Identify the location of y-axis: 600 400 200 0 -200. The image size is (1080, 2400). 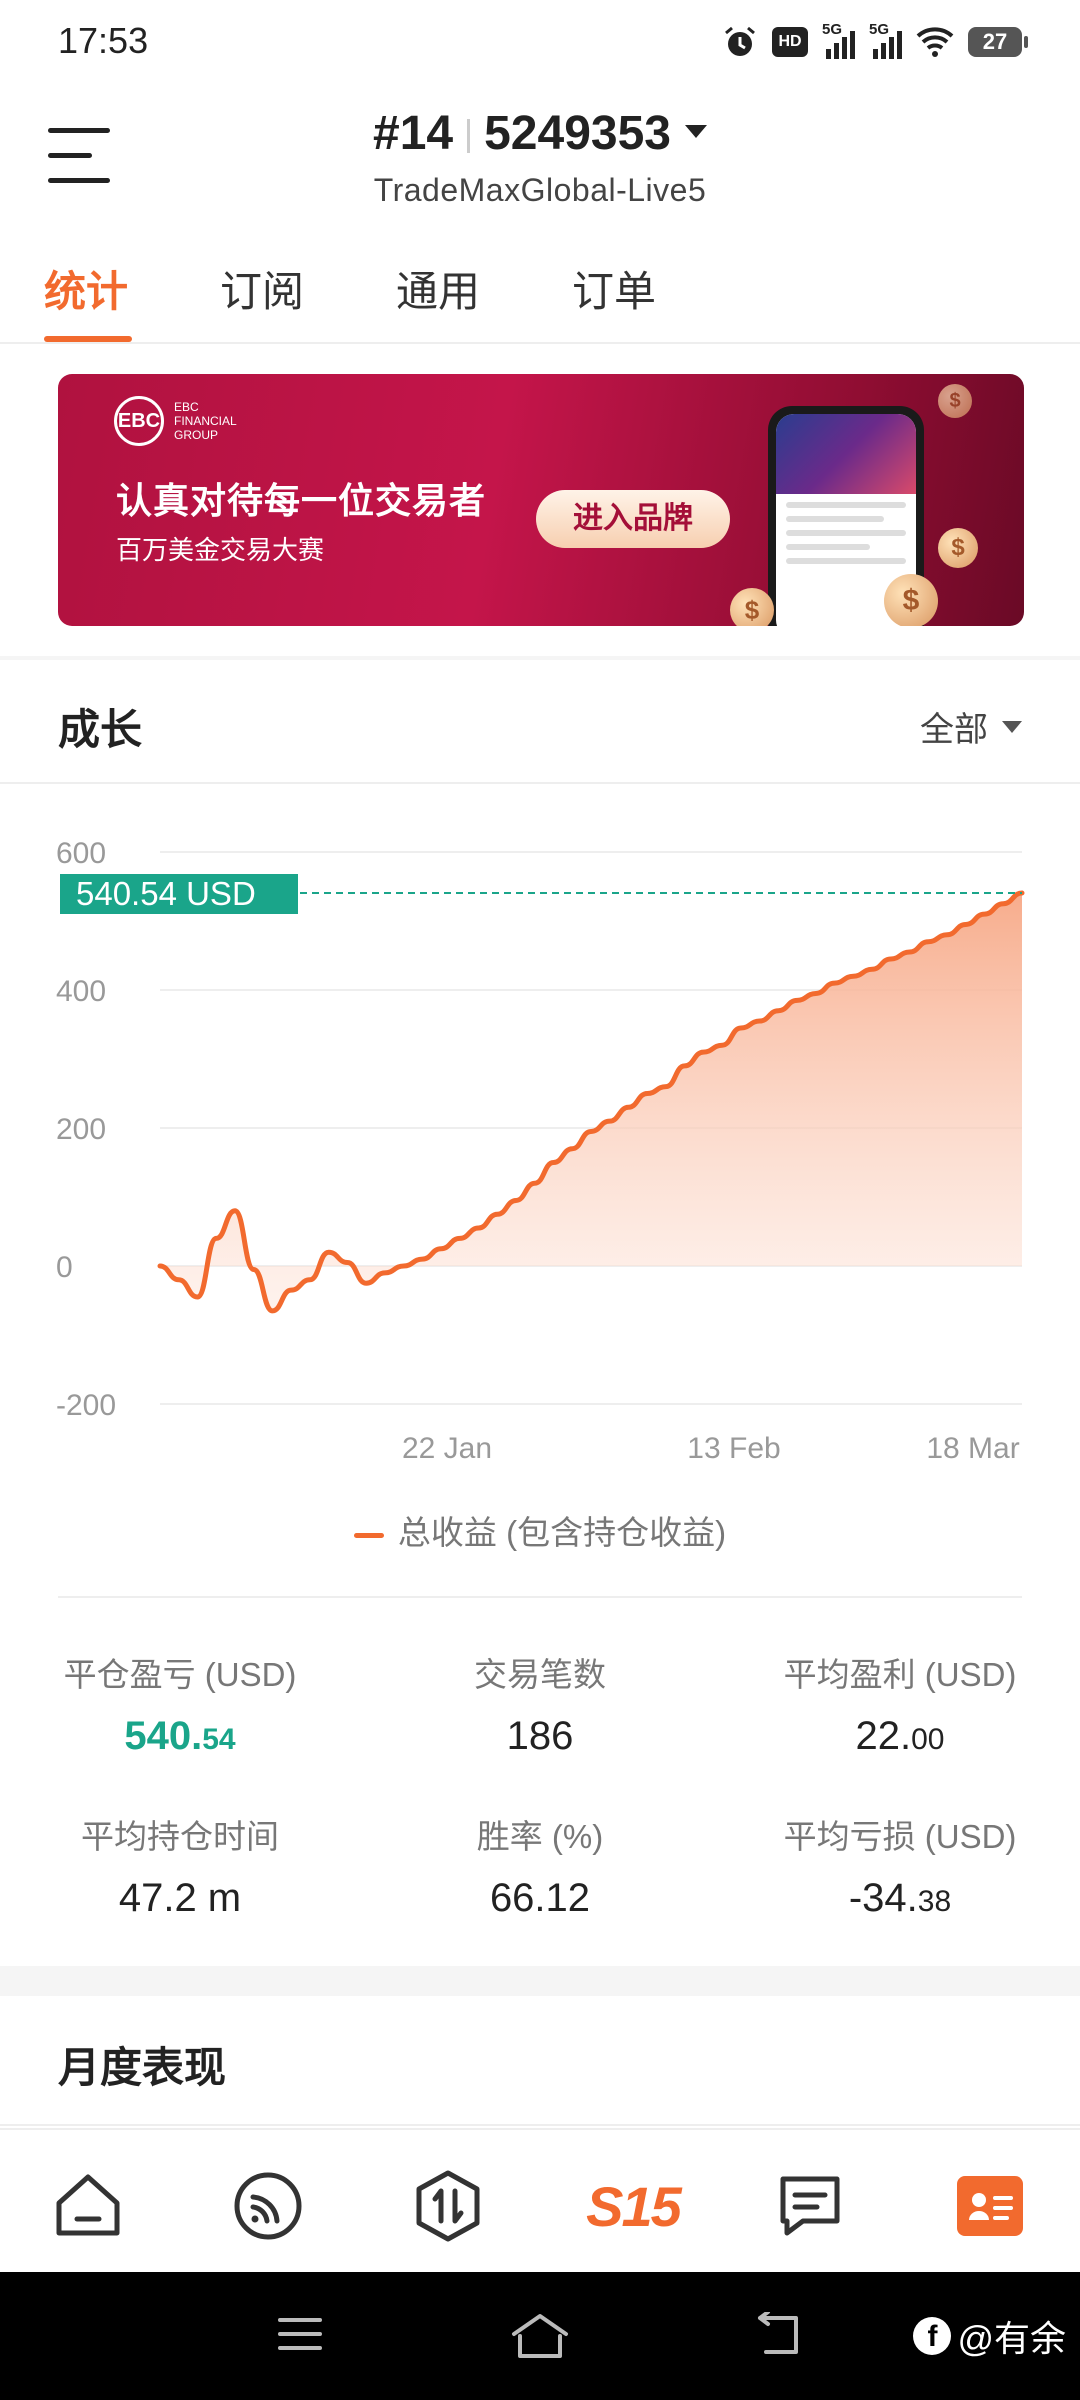
(86, 1129).